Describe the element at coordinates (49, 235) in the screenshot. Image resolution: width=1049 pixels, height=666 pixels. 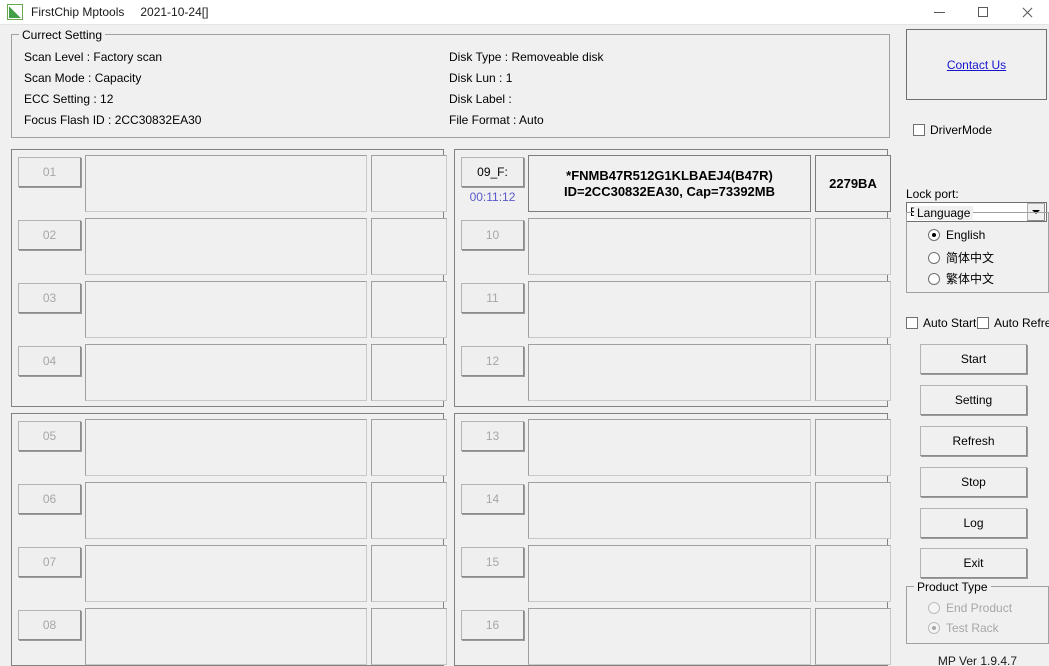
I see `port-button-02: 02` at that location.